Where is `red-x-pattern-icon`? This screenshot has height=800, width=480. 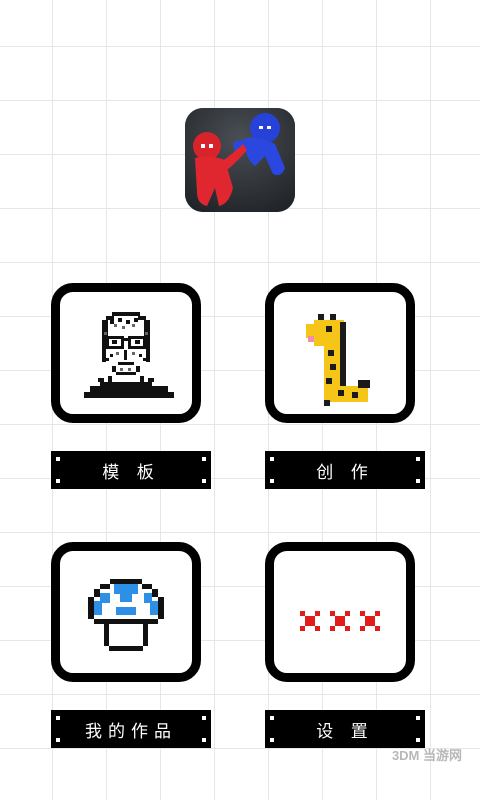 red-x-pattern-icon is located at coordinates (340, 621).